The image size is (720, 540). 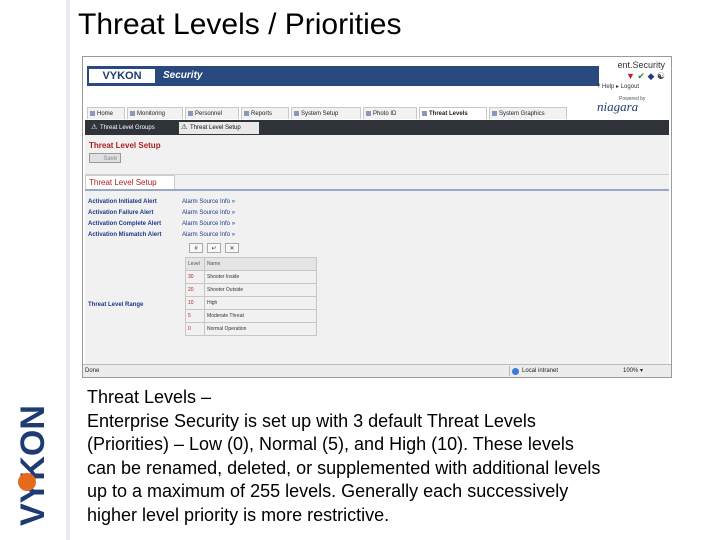 What do you see at coordinates (260, 329) in the screenshot?
I see `name-cell: Normal Operation` at bounding box center [260, 329].